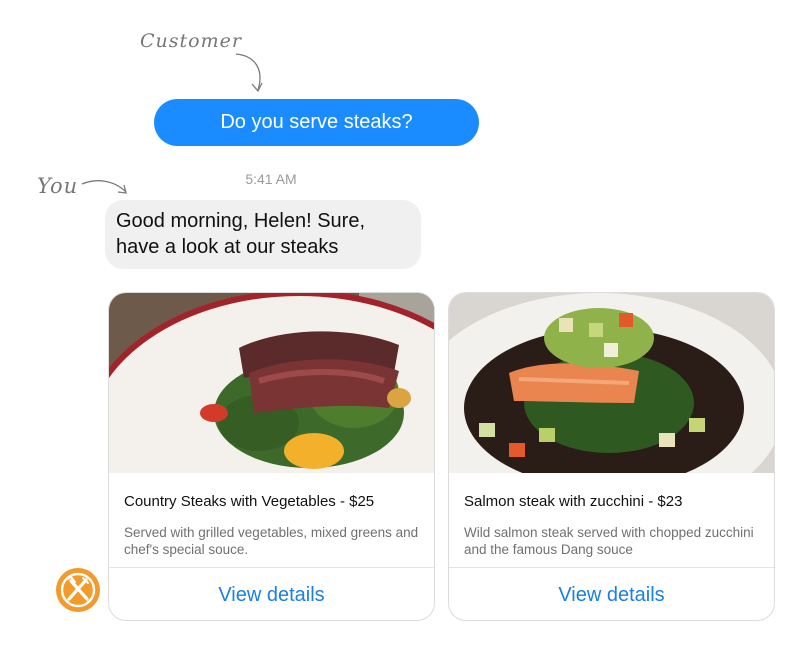  I want to click on card-title: Country Steaks with Vegetables - $25, so click(249, 501).